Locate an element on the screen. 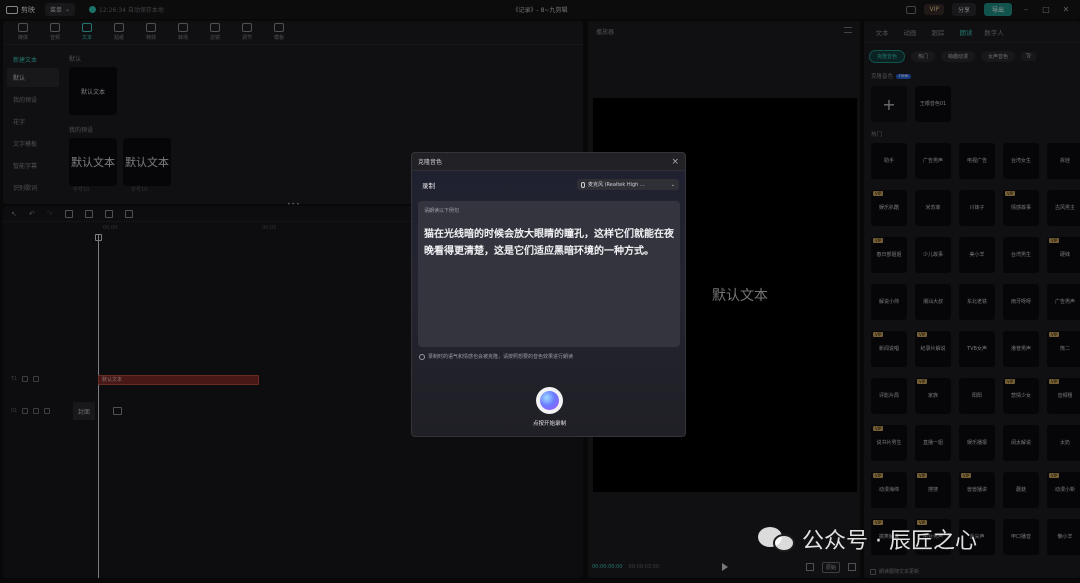  script-hint: 请朗读以下例句 is located at coordinates (442, 211).